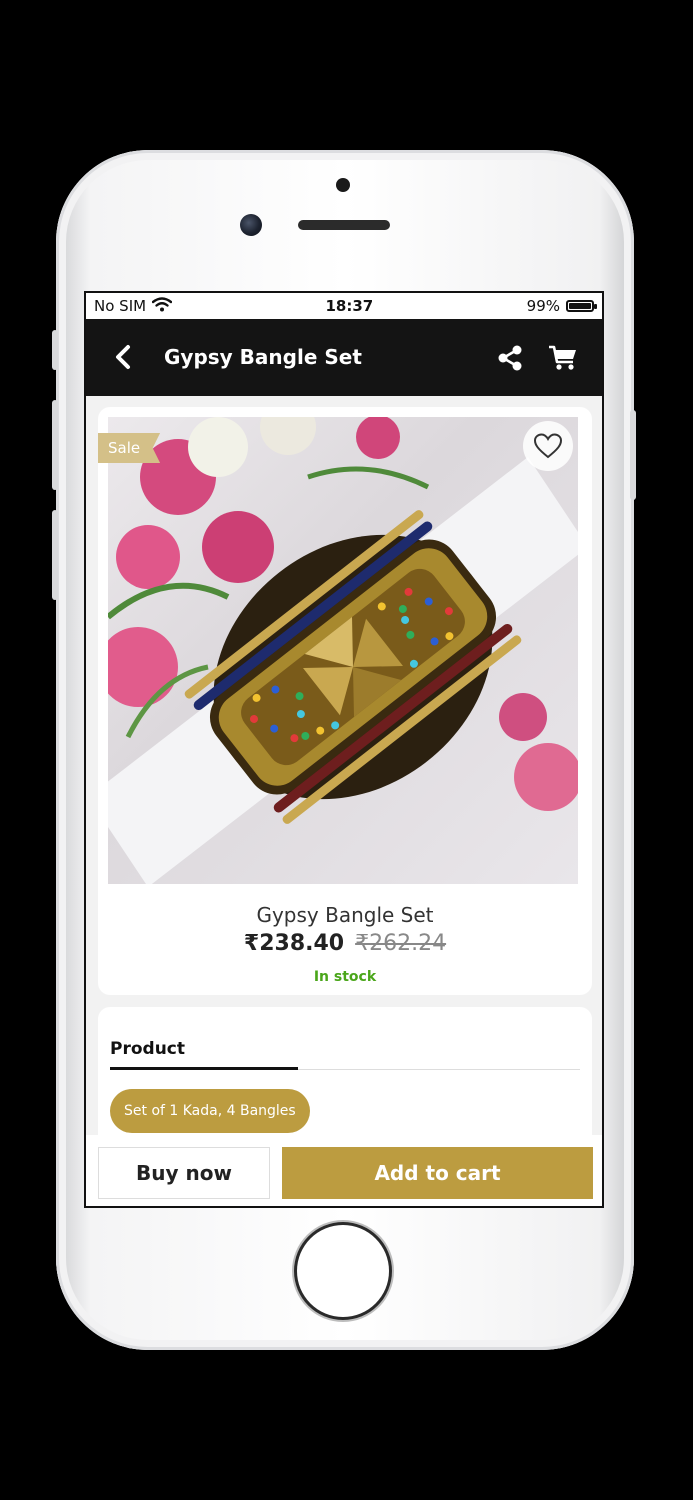 This screenshot has height=1500, width=693. I want to click on cart-button, so click(563, 358).